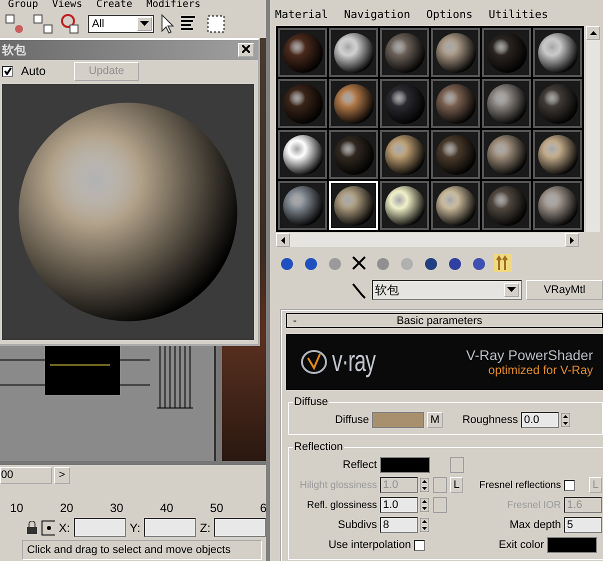 The image size is (603, 561). What do you see at coordinates (135, 527) in the screenshot?
I see `axis-label: Y:` at bounding box center [135, 527].